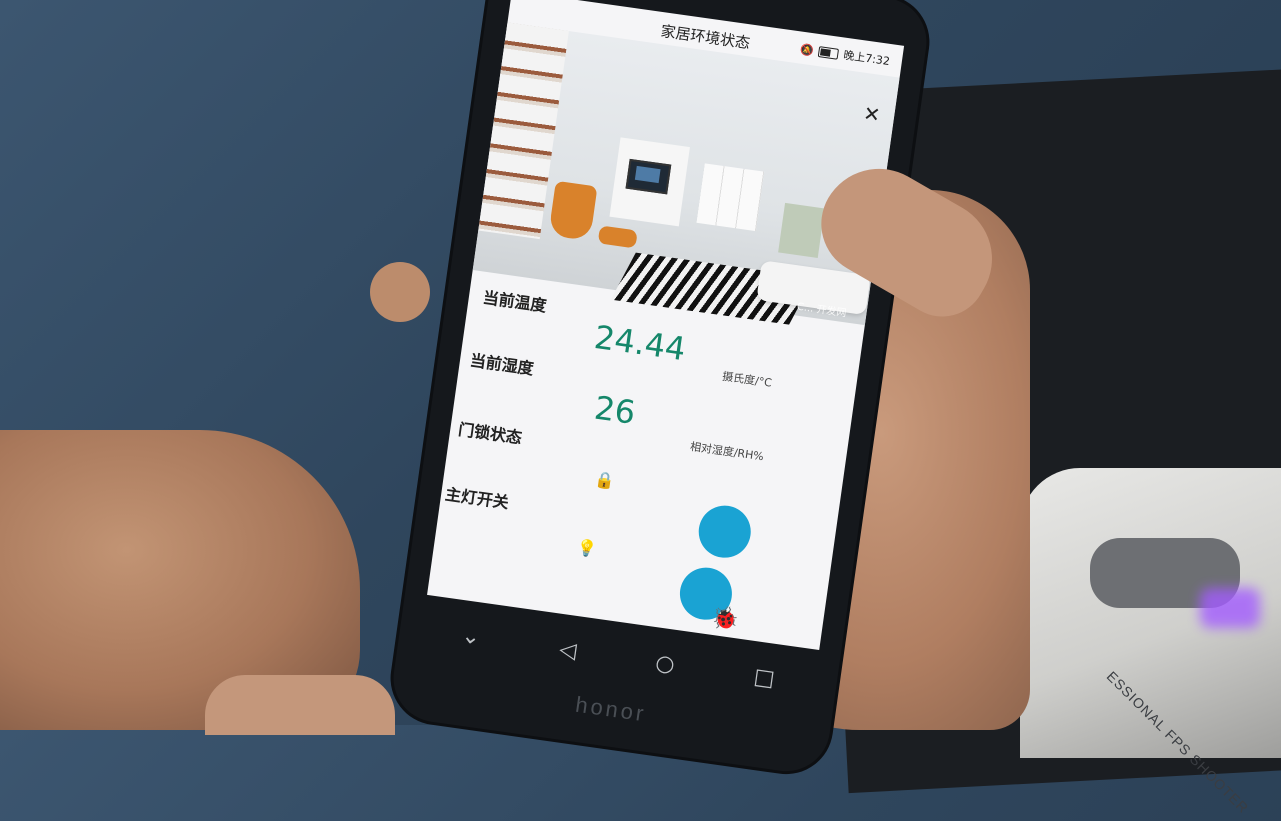  I want to click on temperature-label: 当前温度, so click(514, 301).